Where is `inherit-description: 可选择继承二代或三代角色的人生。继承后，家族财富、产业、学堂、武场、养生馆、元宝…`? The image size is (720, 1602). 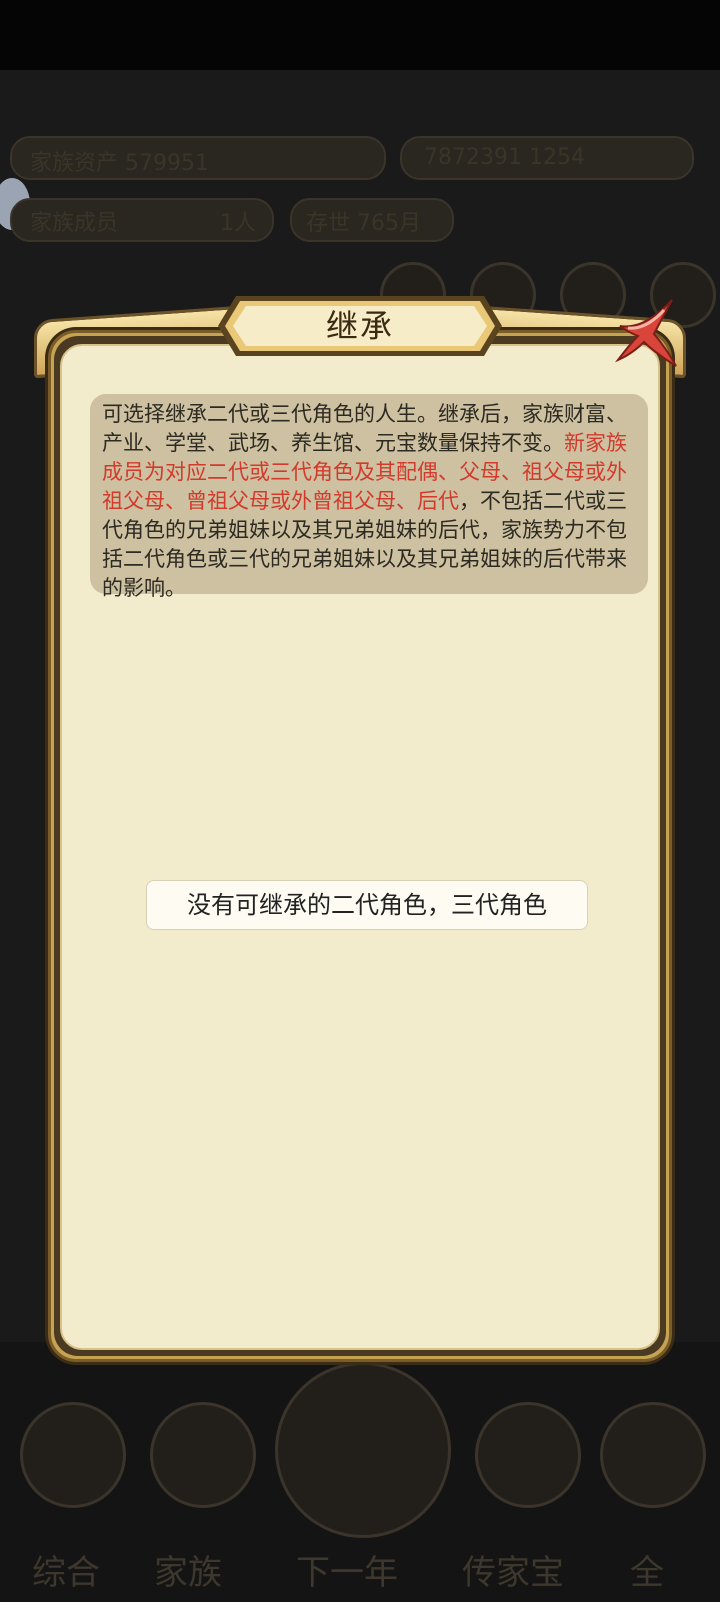
inherit-description: 可选择继承二代或三代角色的人生。继承后，家族财富、产业、学堂、武场、养生馆、元宝… is located at coordinates (369, 497).